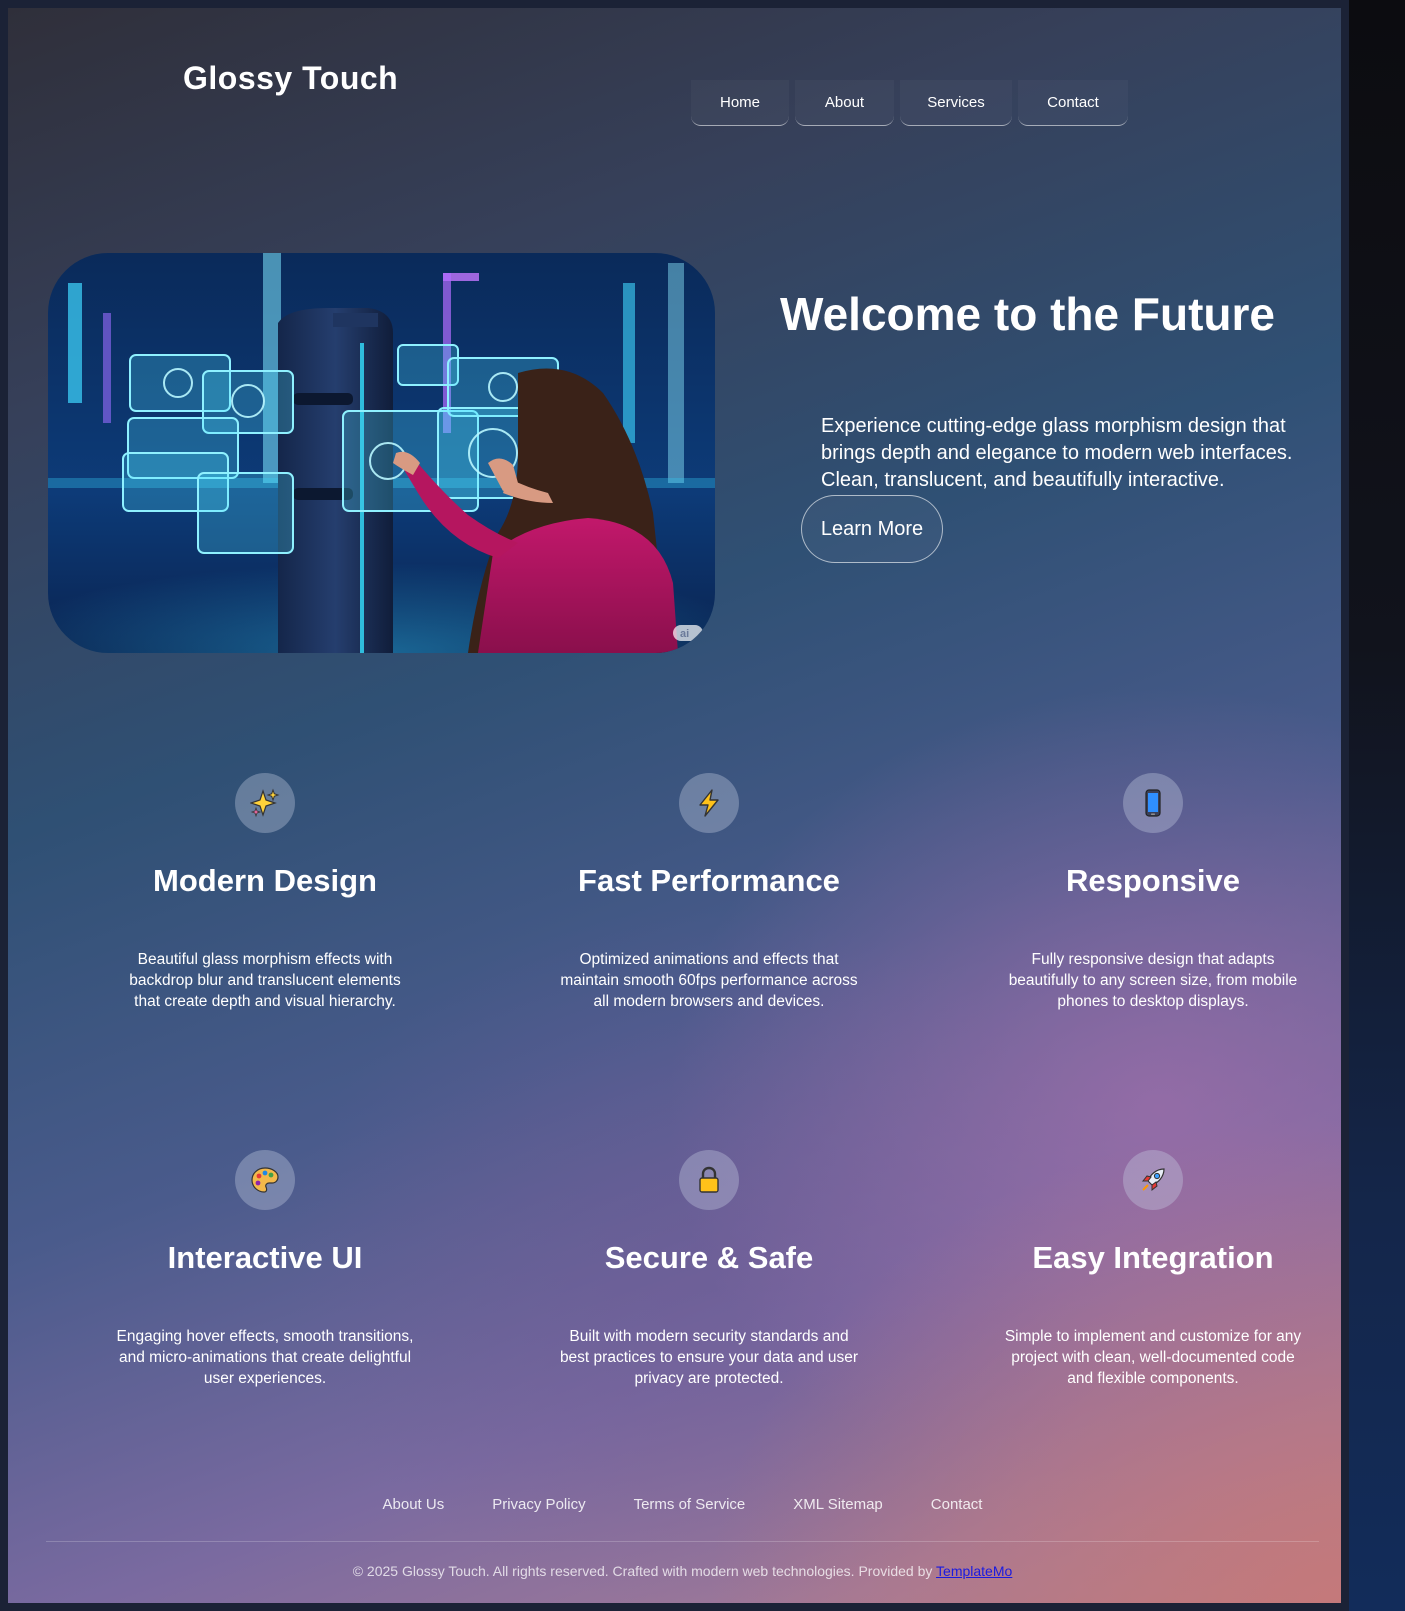 This screenshot has width=1405, height=1611. What do you see at coordinates (837, 1504) in the screenshot?
I see `footer-link-xml-sitemap: XML Sitemap` at bounding box center [837, 1504].